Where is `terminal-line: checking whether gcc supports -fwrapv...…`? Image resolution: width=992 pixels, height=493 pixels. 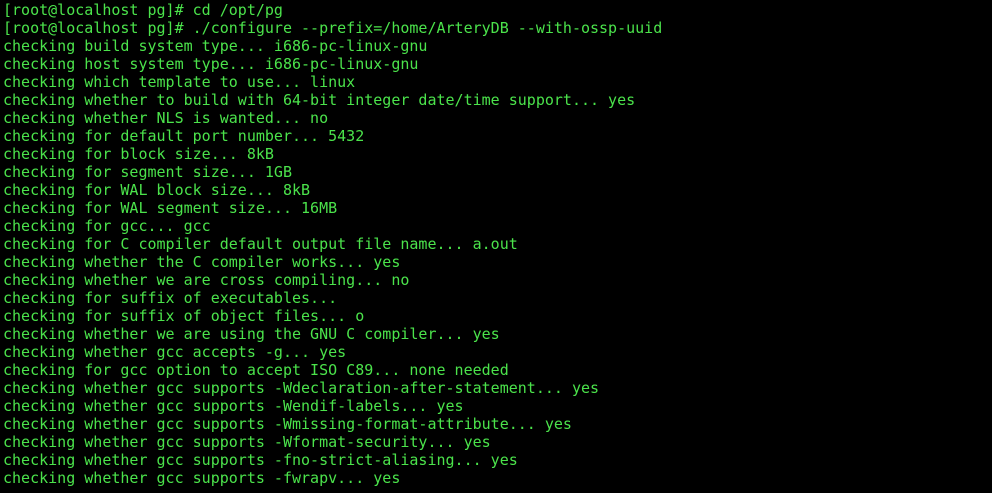 terminal-line: checking whether gcc supports -fwrapv...… is located at coordinates (202, 478).